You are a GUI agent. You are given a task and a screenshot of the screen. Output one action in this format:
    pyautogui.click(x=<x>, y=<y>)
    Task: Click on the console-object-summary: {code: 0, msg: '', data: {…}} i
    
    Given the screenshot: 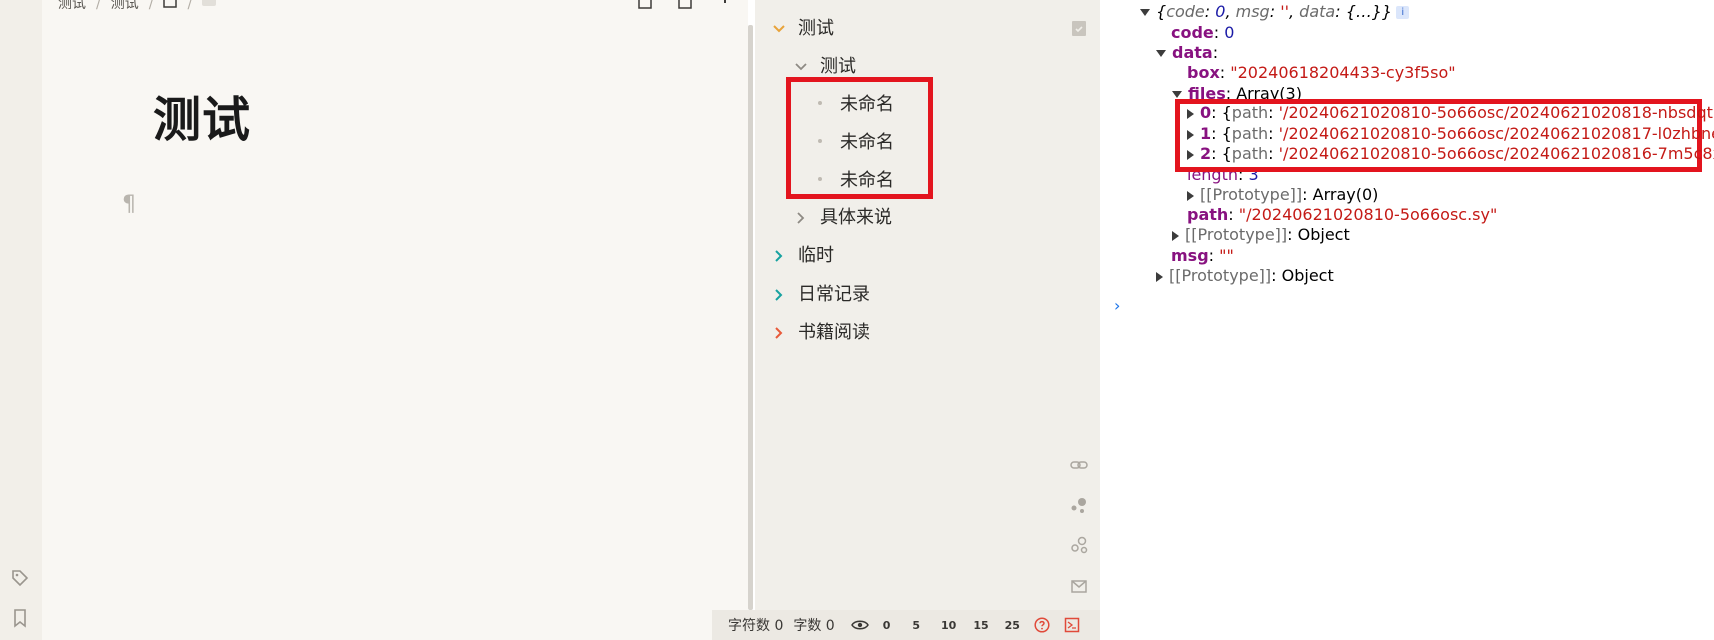 What is the action you would take?
    pyautogui.click(x=1275, y=12)
    